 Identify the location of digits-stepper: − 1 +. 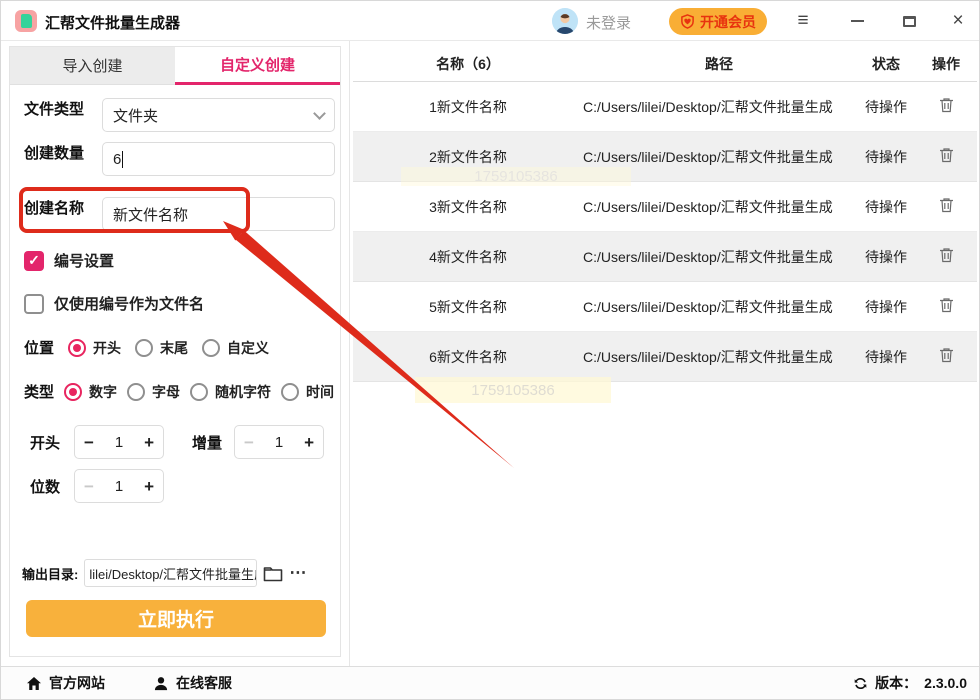
(119, 486).